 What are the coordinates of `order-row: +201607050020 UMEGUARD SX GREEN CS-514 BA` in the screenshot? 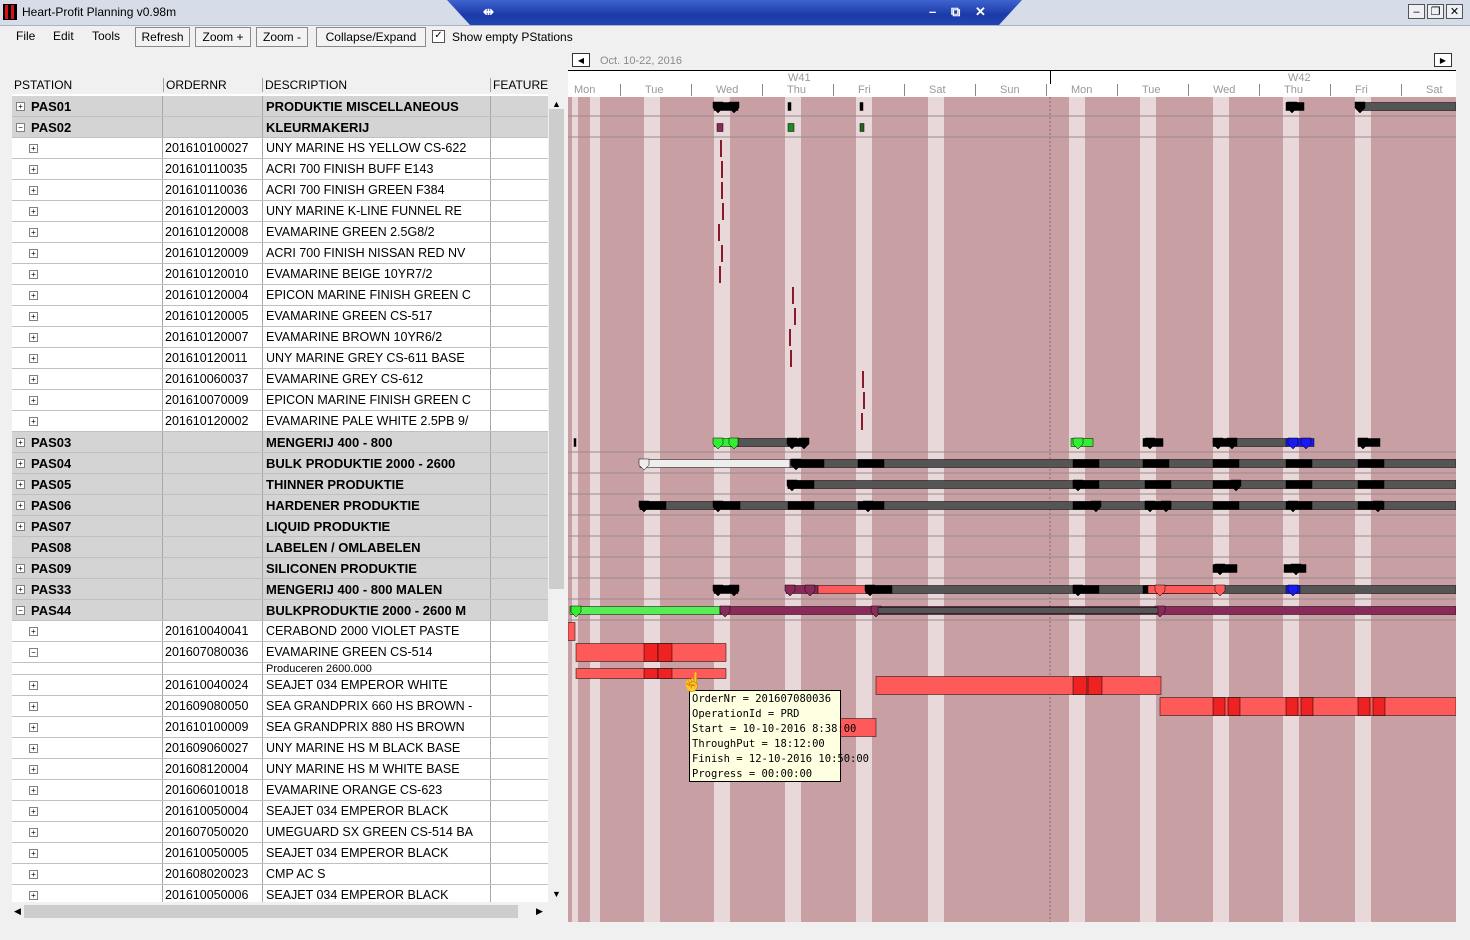 It's located at (280, 832).